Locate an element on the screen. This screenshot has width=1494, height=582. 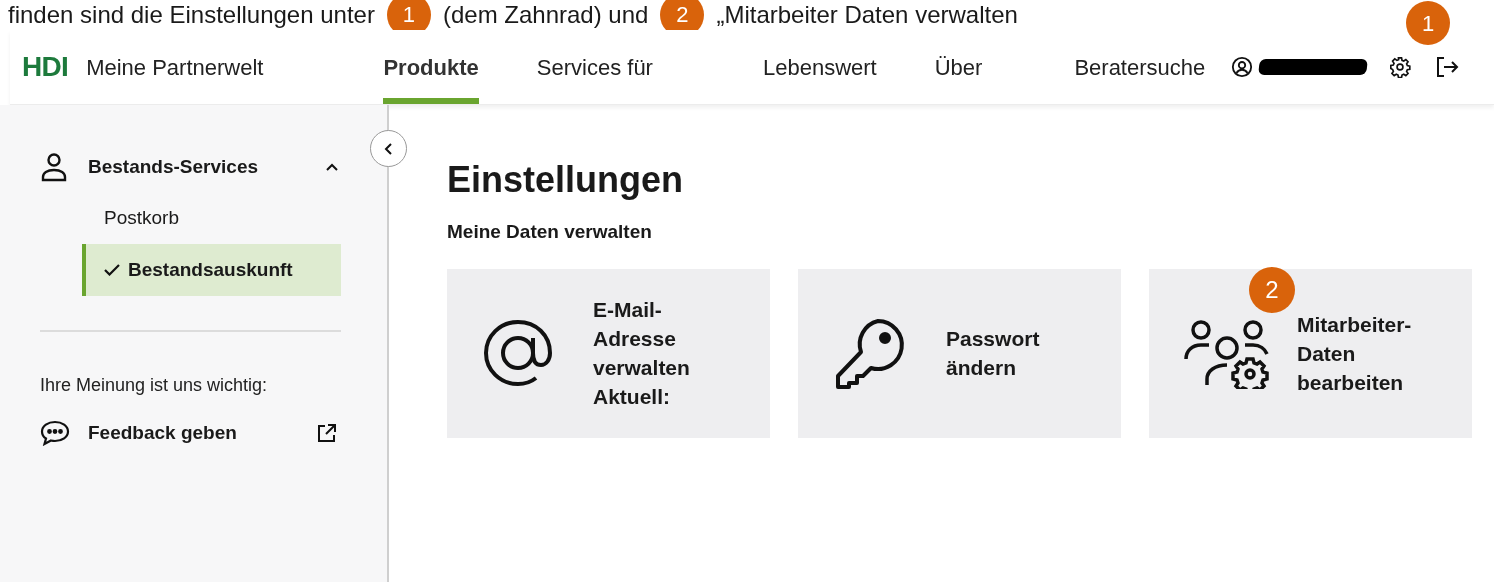
app-title: Meine Partnerwelt is located at coordinates (175, 67).